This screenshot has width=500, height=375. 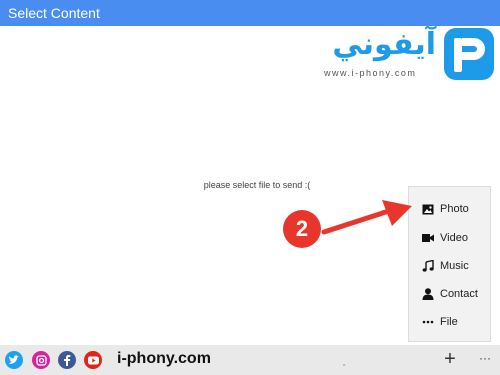 I want to click on logo-mark-icon, so click(x=469, y=54).